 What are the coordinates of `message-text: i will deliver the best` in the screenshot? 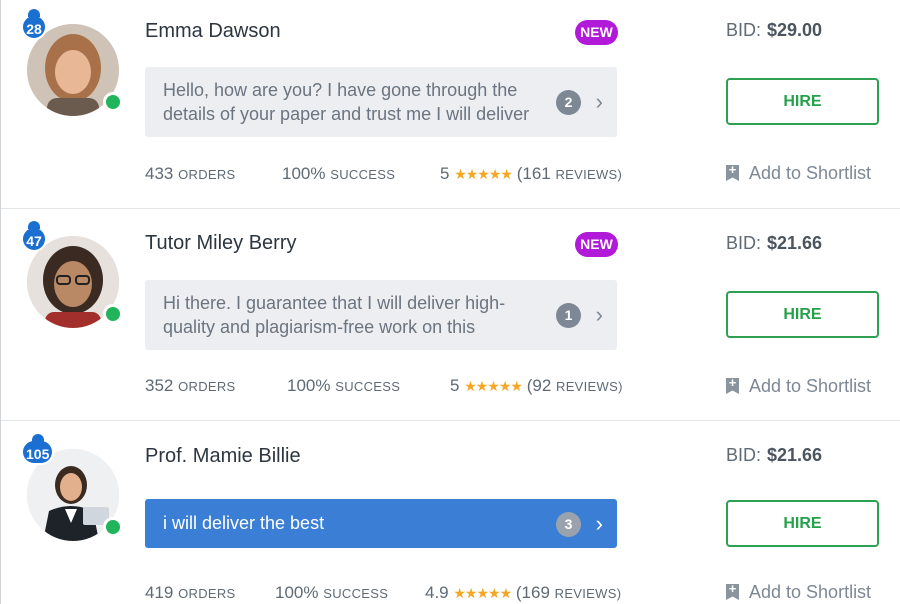 It's located at (244, 523).